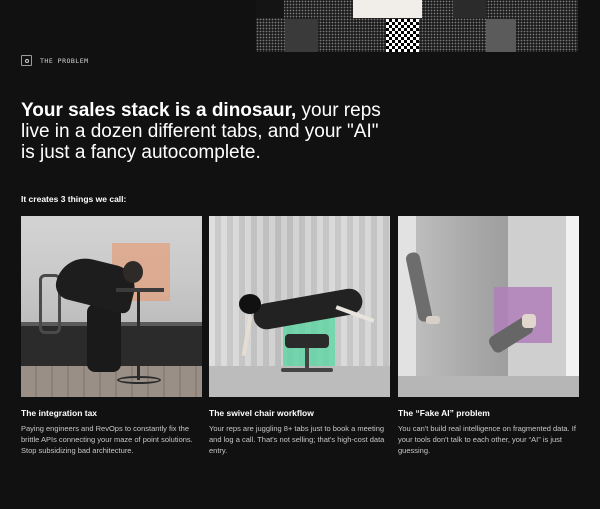 Image resolution: width=600 pixels, height=509 pixels. Describe the element at coordinates (261, 413) in the screenshot. I see `card-title: The swivel chair workflow` at that location.